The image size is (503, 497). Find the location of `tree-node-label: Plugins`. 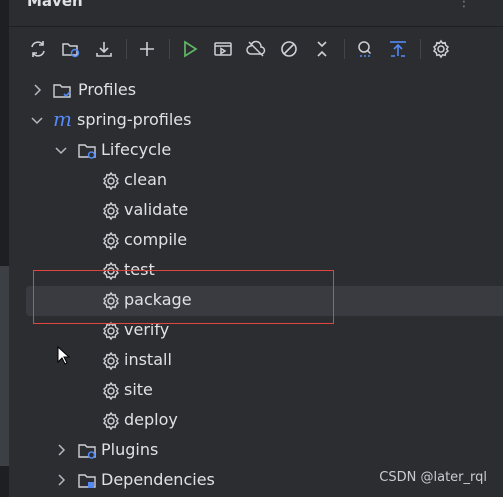

tree-node-label: Plugins is located at coordinates (130, 449).